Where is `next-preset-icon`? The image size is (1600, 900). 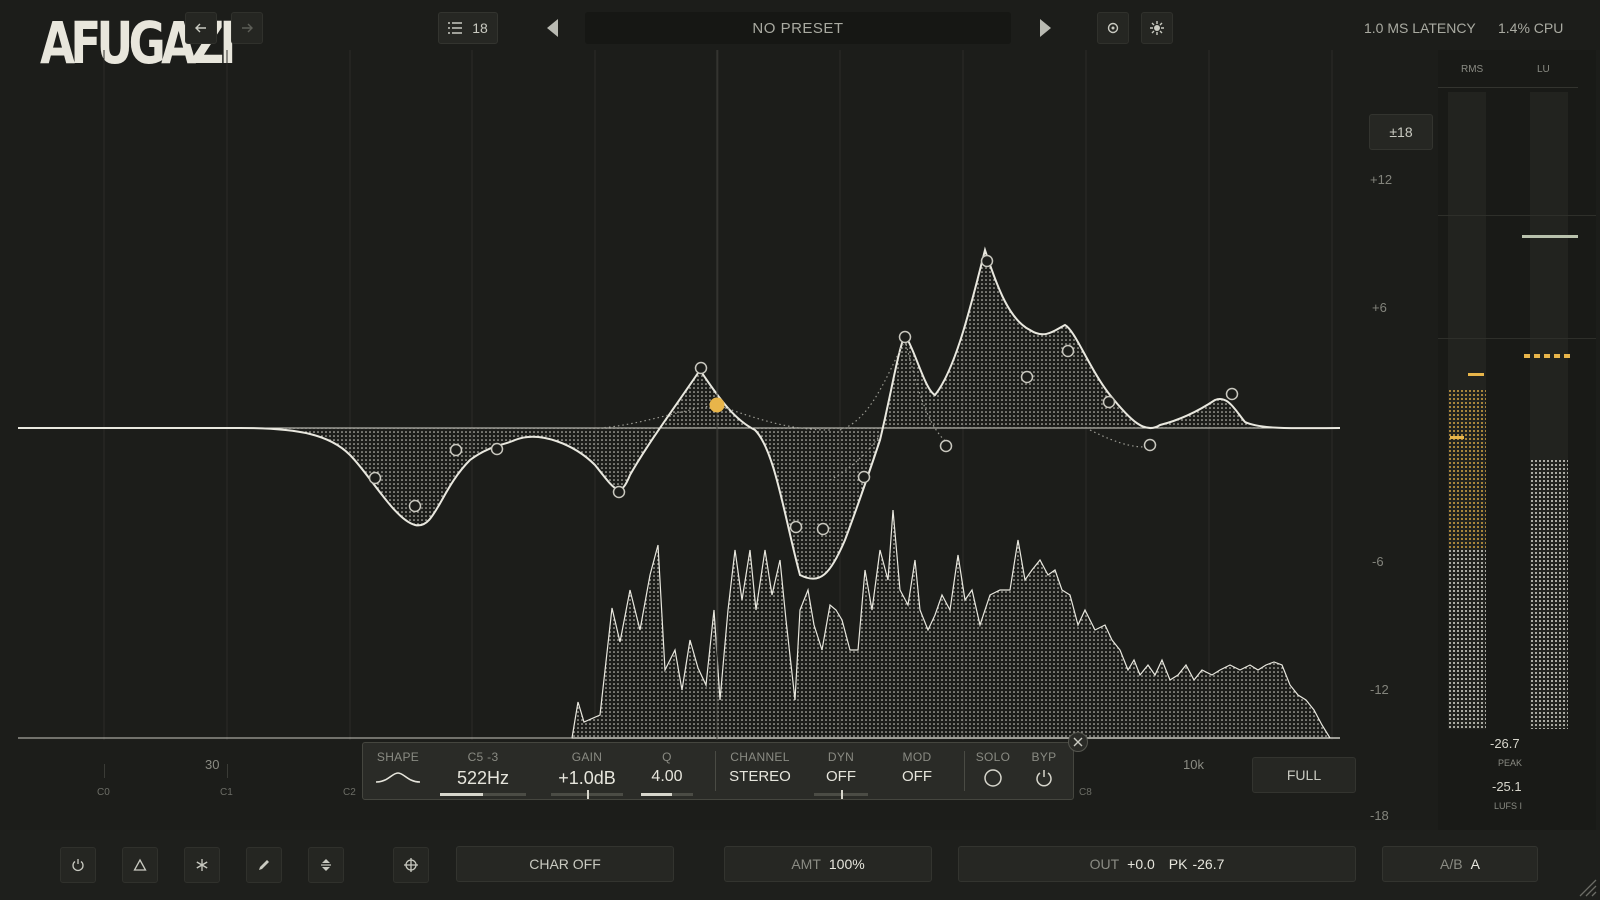 next-preset-icon is located at coordinates (1045, 28).